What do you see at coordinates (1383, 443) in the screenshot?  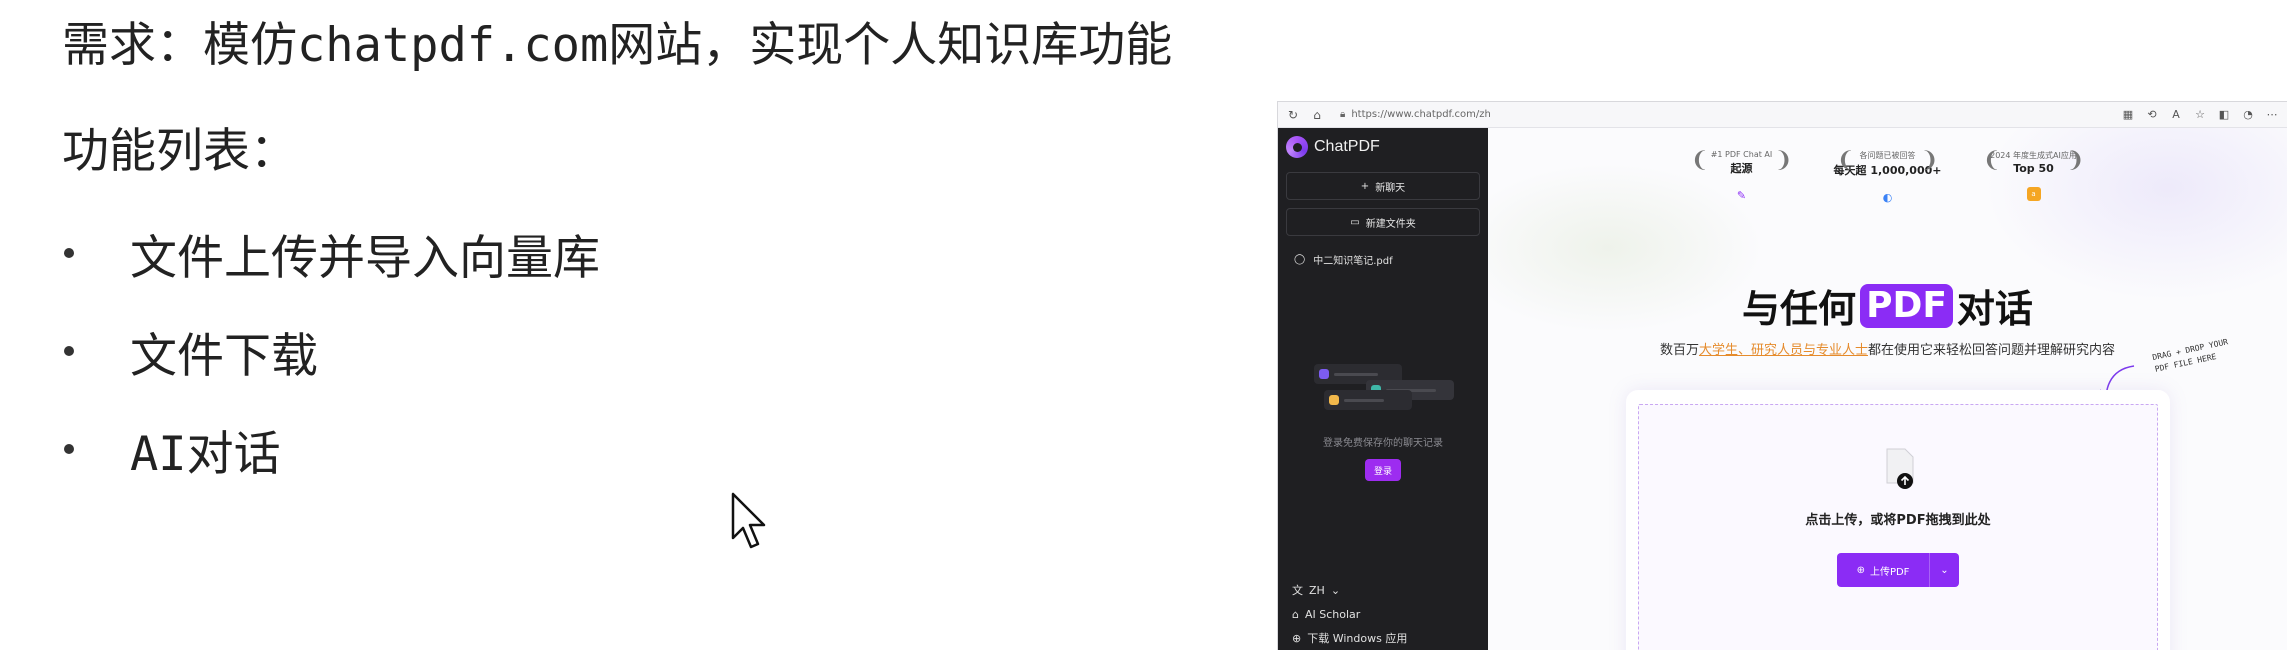 I see `login-tip: 登录免费保存你的聊天记录` at bounding box center [1383, 443].